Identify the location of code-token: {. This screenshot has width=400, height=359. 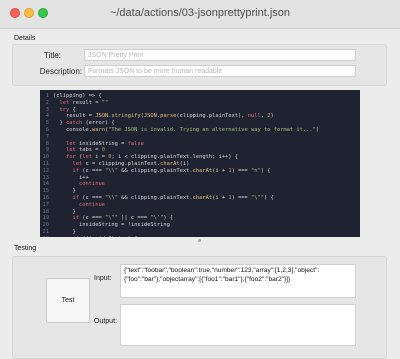
(72, 109).